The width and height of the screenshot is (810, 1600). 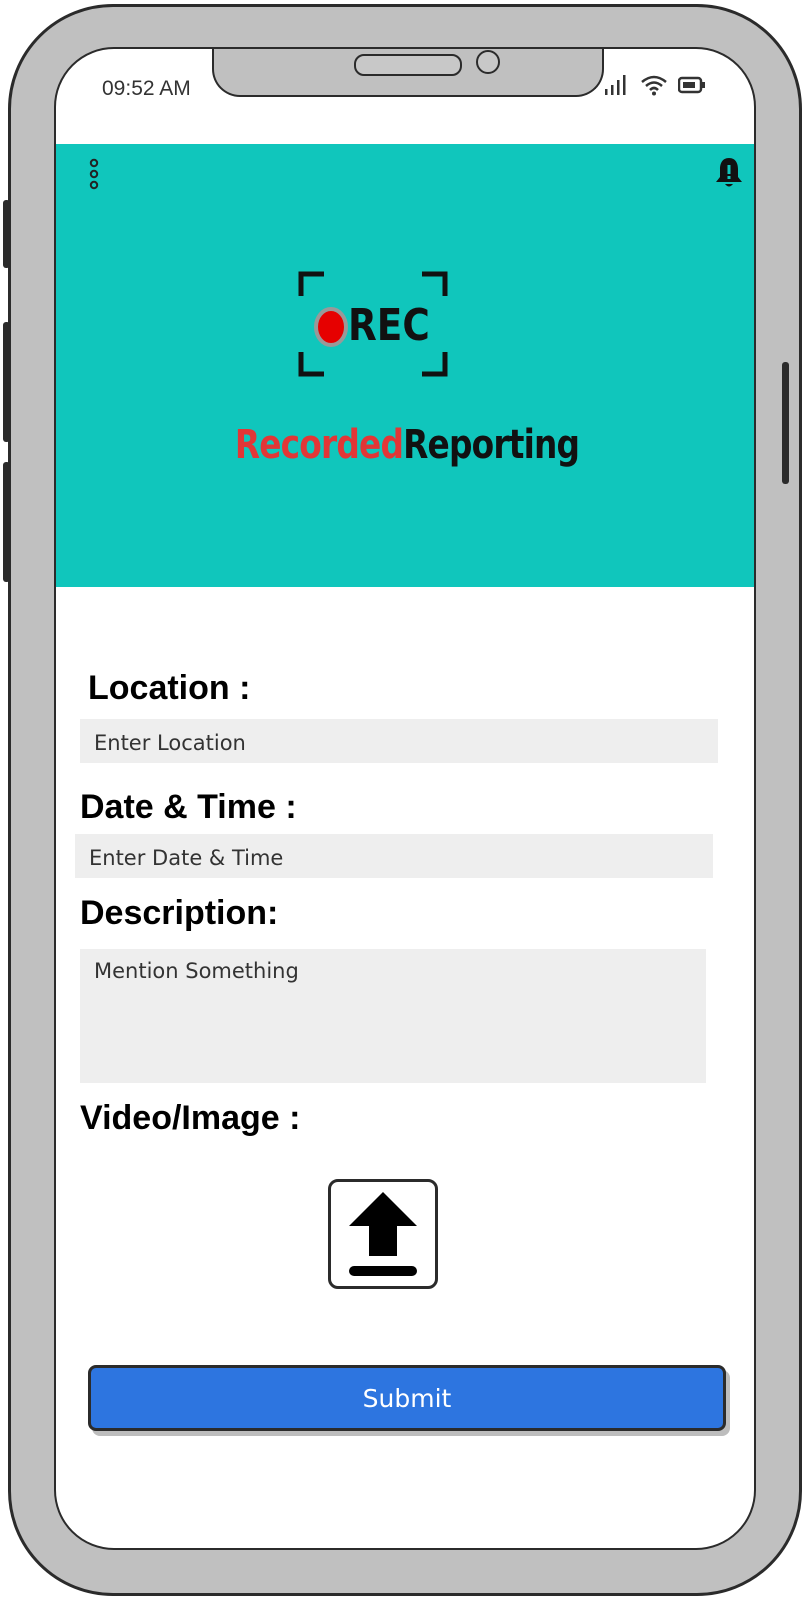 I want to click on brand-name: RecordedReporting, so click(x=407, y=445).